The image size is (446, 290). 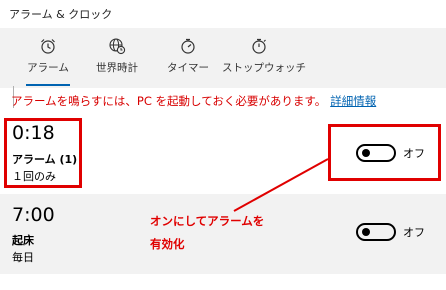 What do you see at coordinates (264, 68) in the screenshot?
I see `tab-stopwatch-label: ストップウォッチ` at bounding box center [264, 68].